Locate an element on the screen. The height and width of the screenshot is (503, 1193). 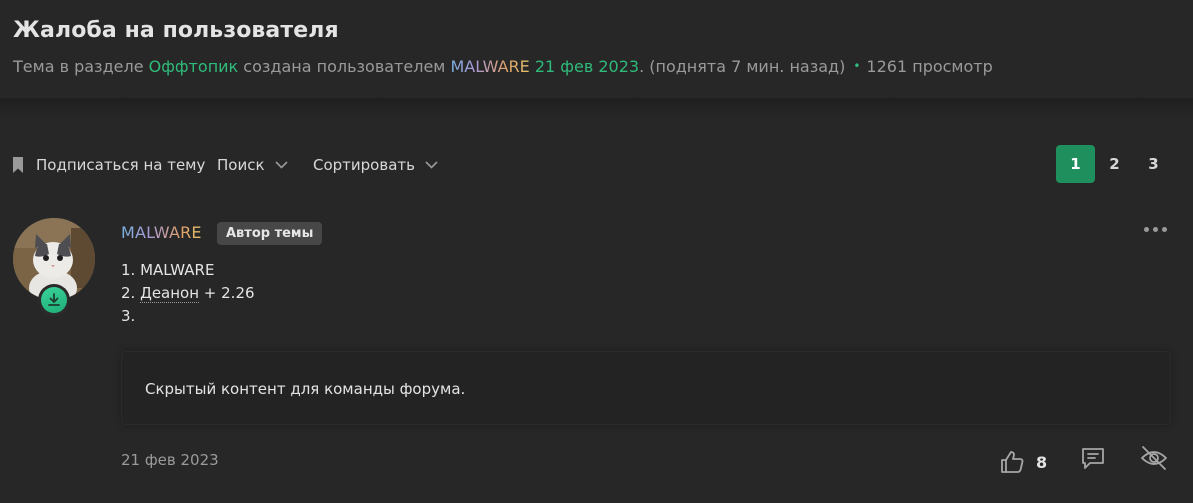
subscribe-button: Подписаться на тему is located at coordinates (108, 165).